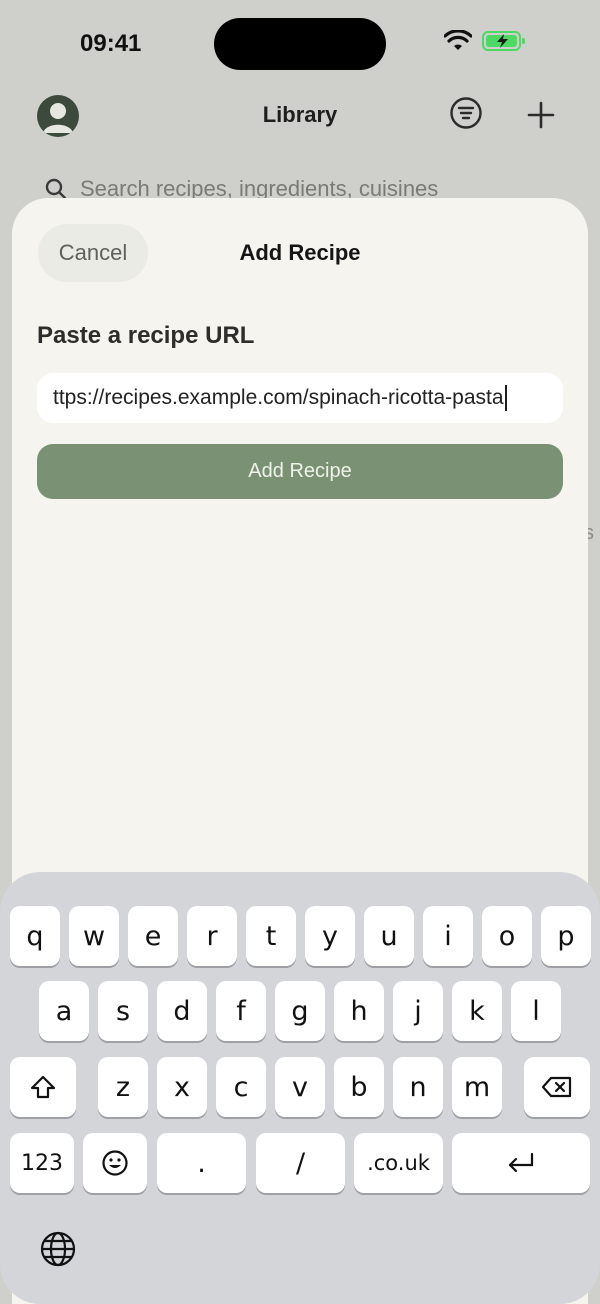 The height and width of the screenshot is (1304, 600). What do you see at coordinates (300, 114) in the screenshot?
I see `page-title: Library` at bounding box center [300, 114].